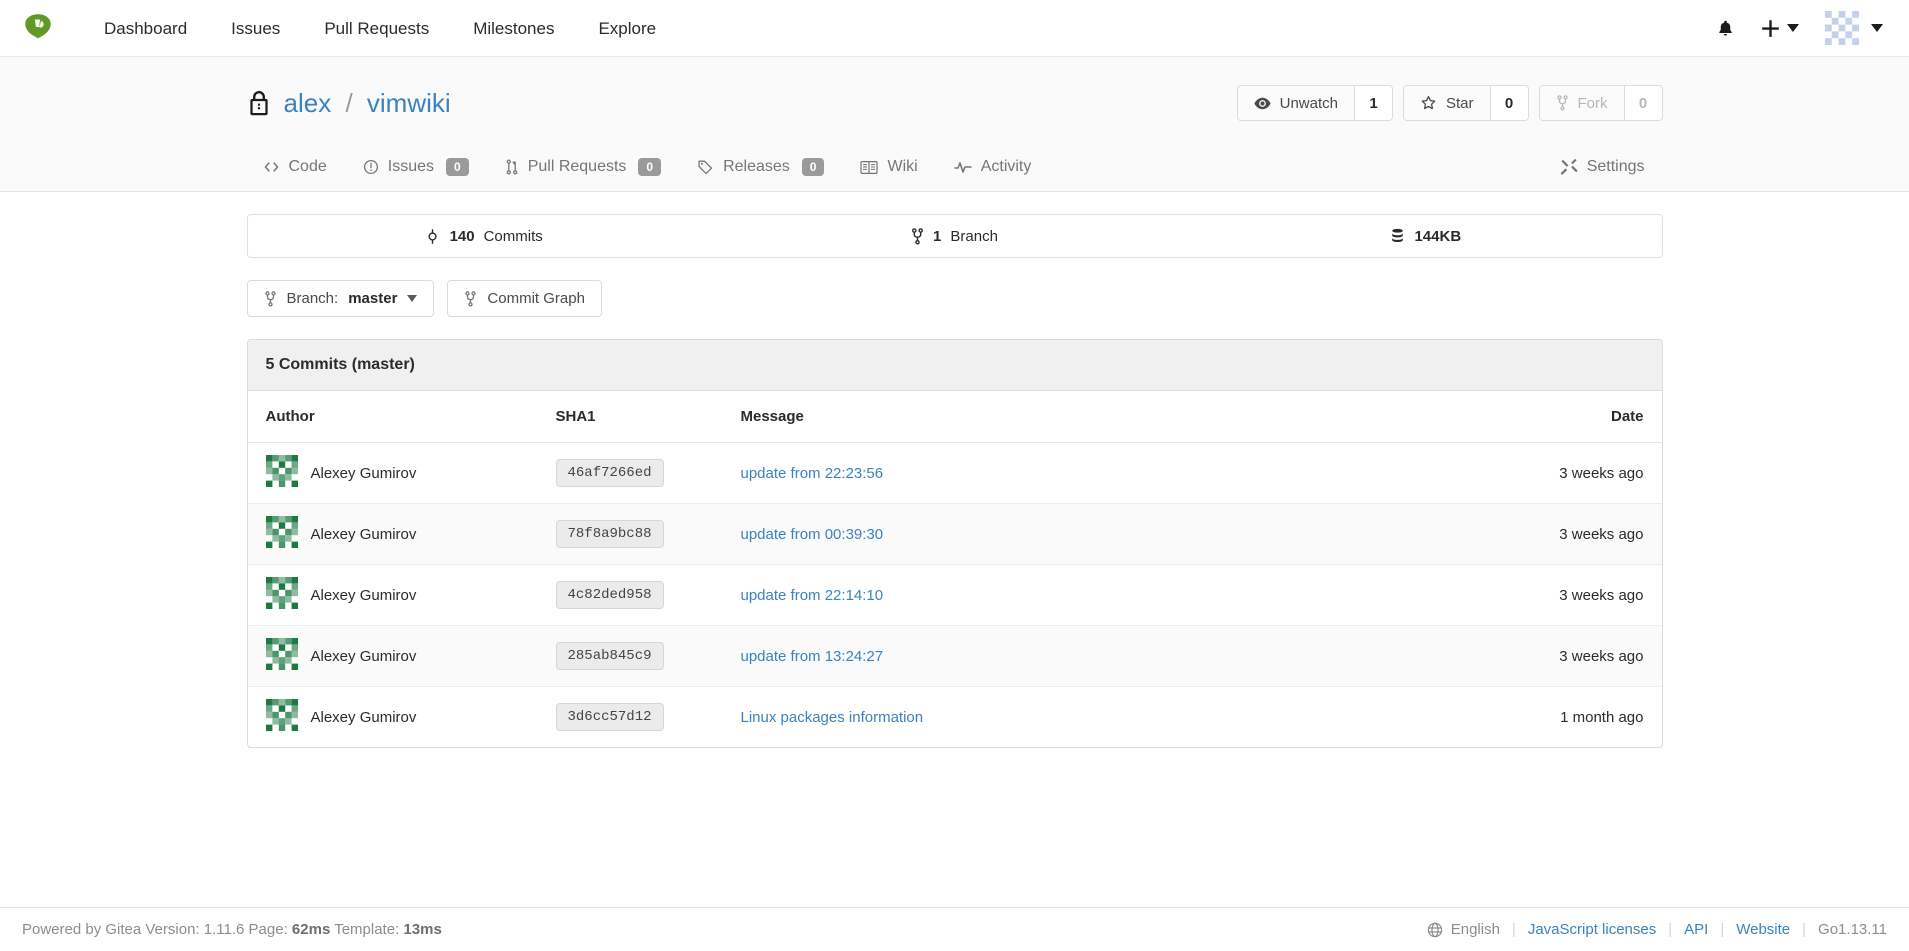  What do you see at coordinates (1092, 717) in the screenshot?
I see `commit-message-cell: Linux packages information` at bounding box center [1092, 717].